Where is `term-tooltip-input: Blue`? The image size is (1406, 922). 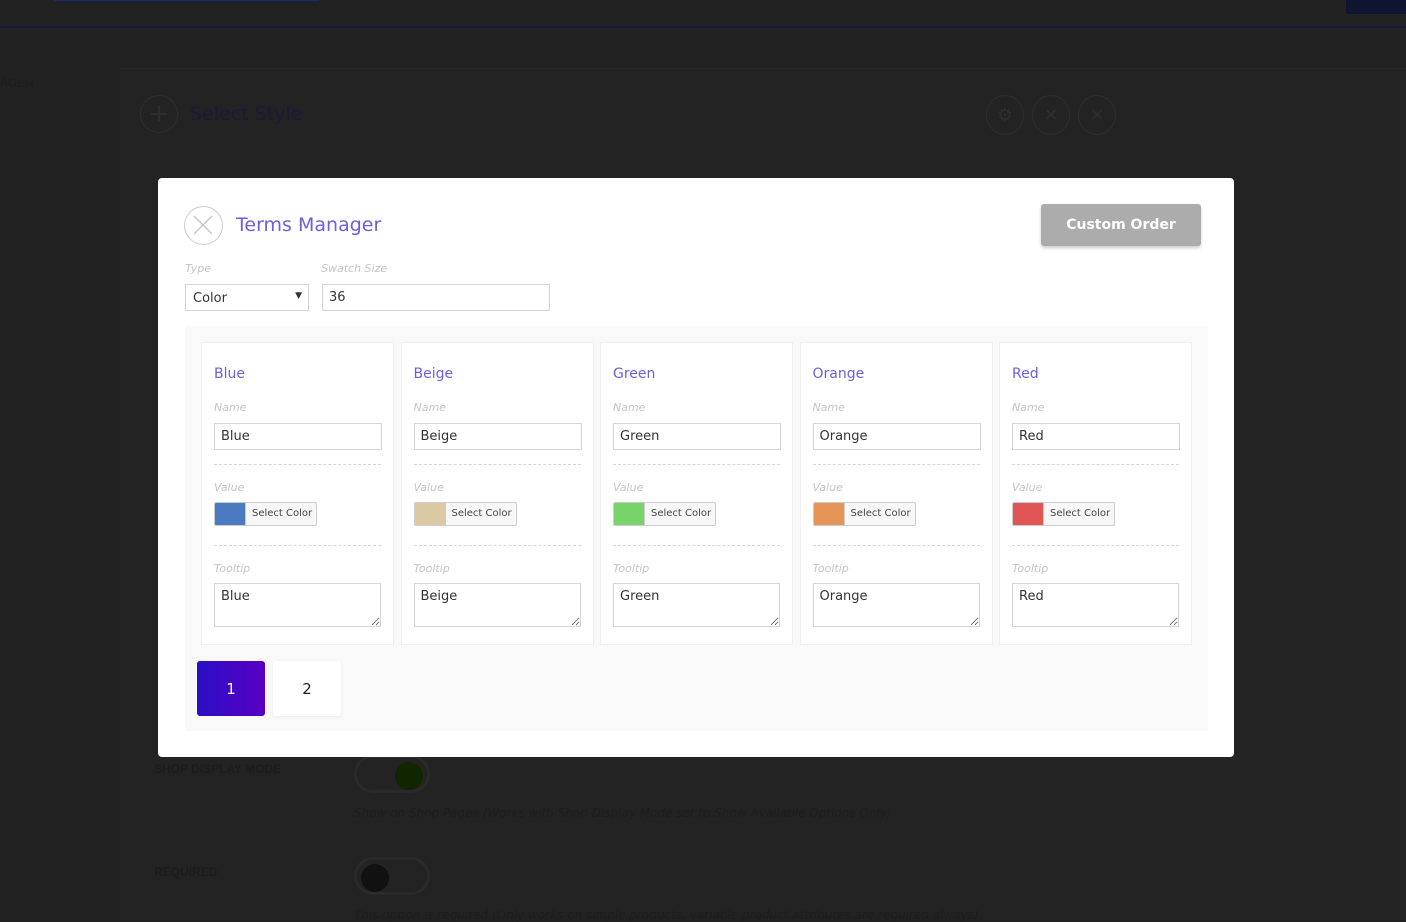 term-tooltip-input: Blue is located at coordinates (297, 605).